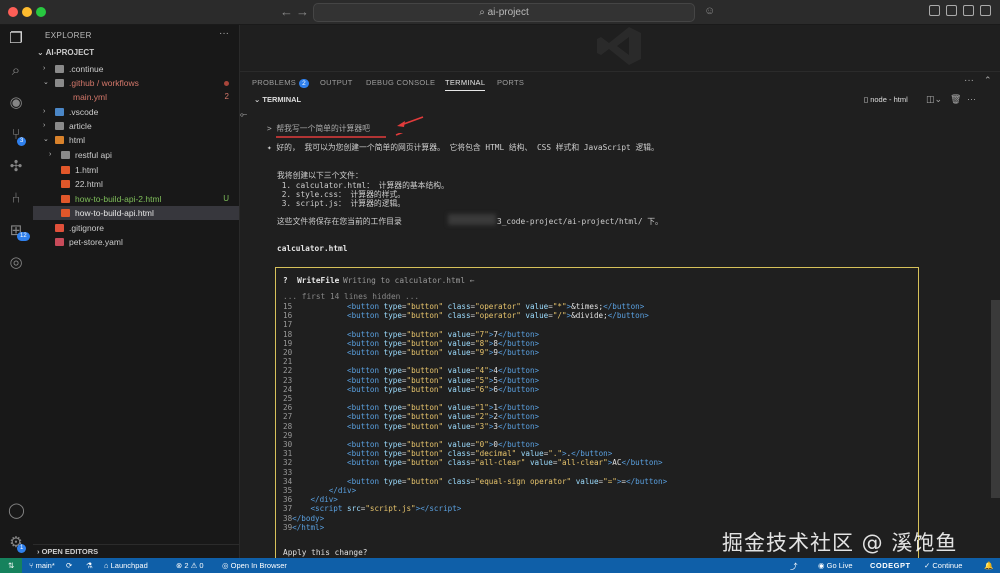 The width and height of the screenshot is (1000, 573). What do you see at coordinates (281, 83) in the screenshot?
I see `tab-problems: PROBLEMS 2` at bounding box center [281, 83].